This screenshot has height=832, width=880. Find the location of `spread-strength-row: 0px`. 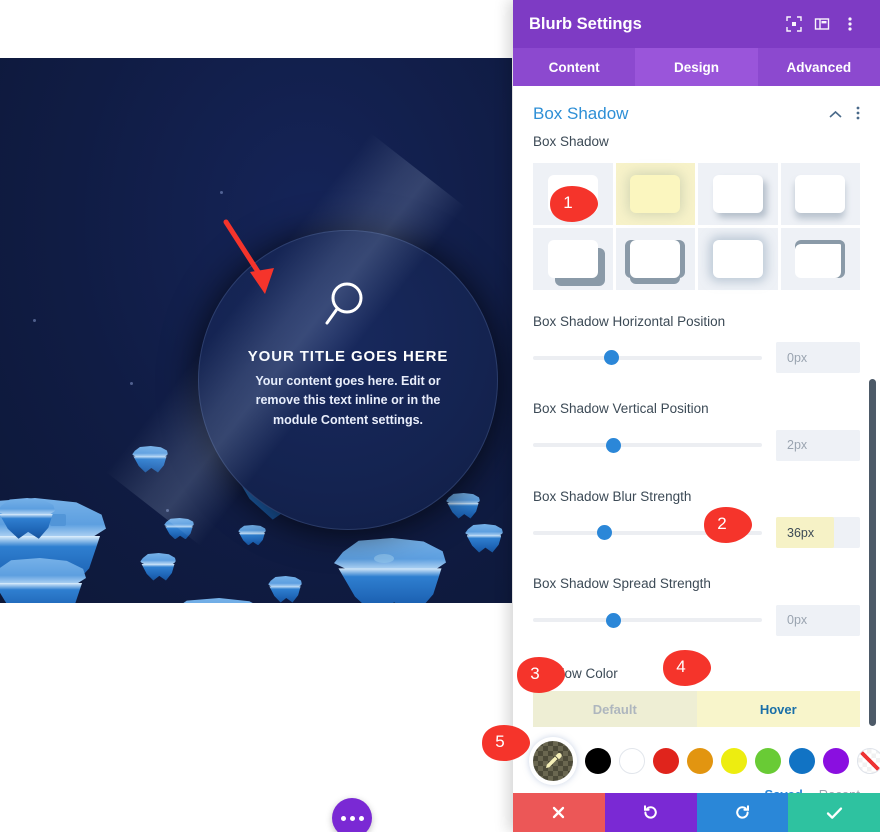

spread-strength-row: 0px is located at coordinates (696, 620).